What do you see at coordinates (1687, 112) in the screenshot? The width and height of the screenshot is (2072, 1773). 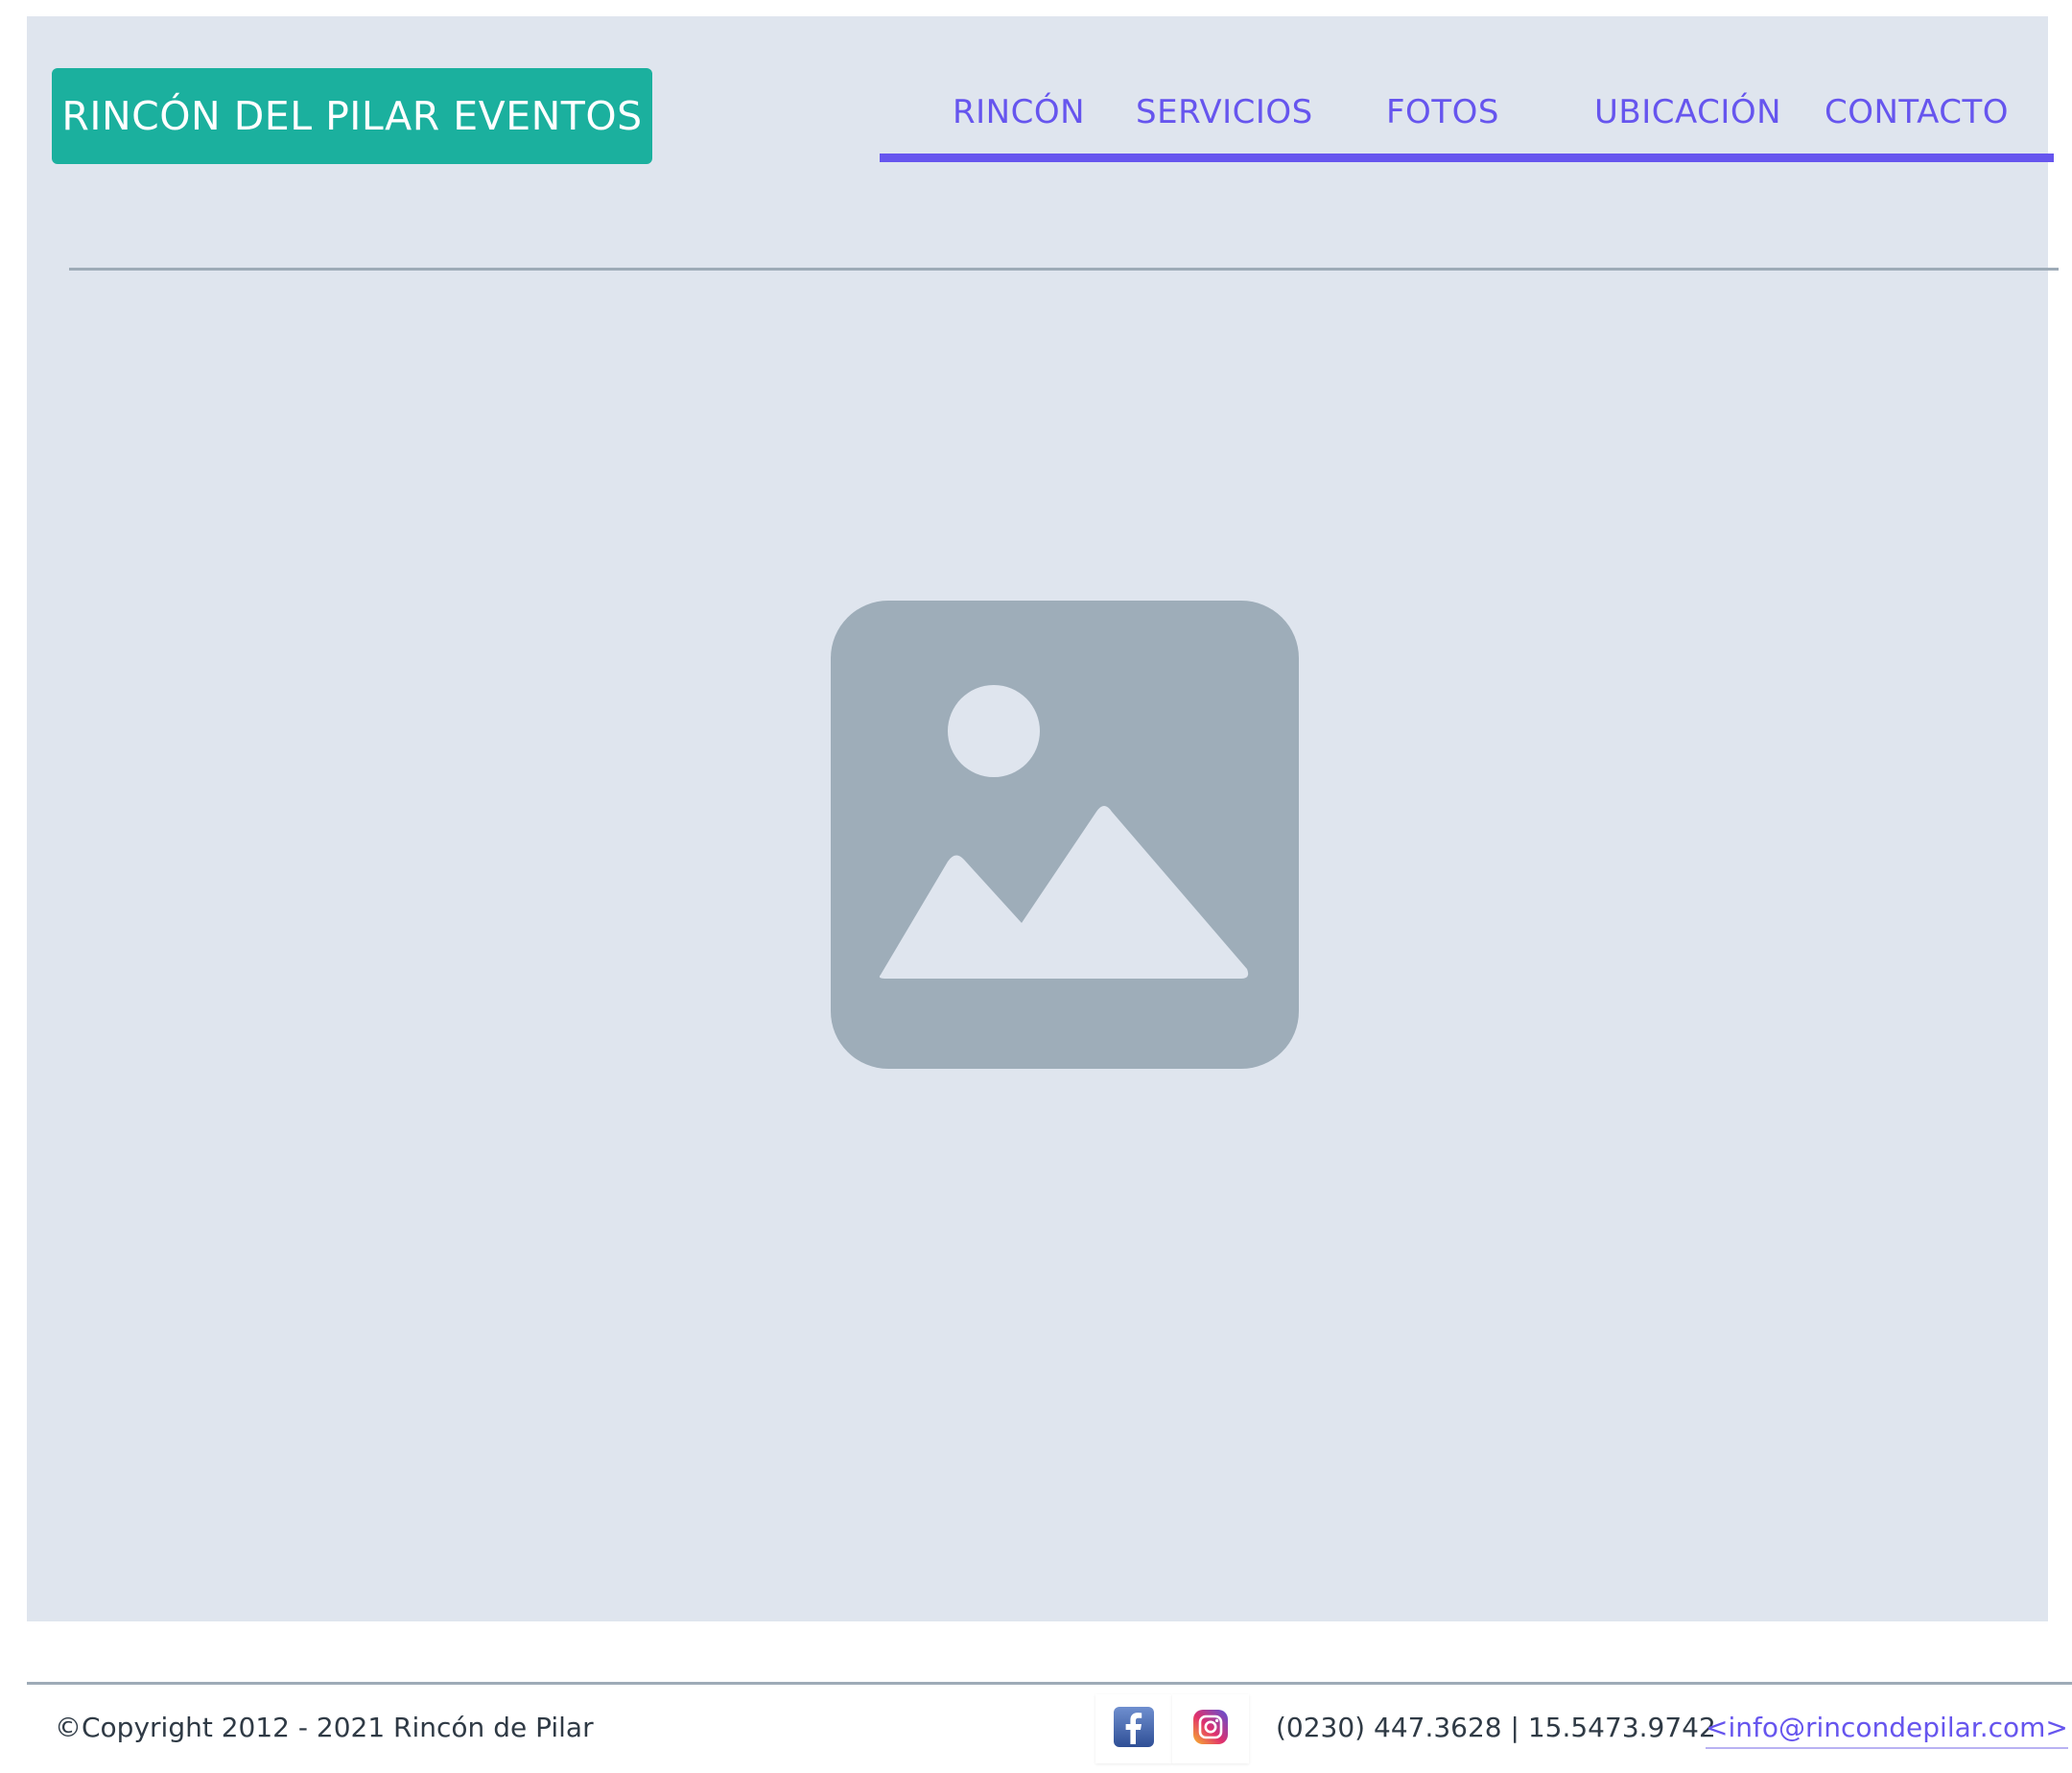 I see `nav-item-ubicacion: UBICACIÓN` at bounding box center [1687, 112].